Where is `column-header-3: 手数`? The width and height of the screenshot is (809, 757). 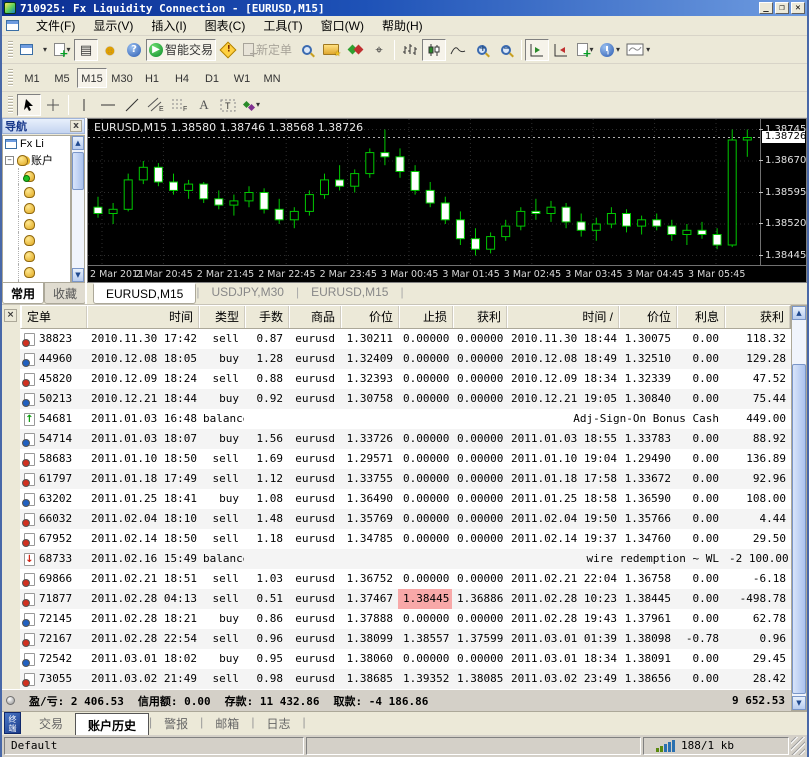 column-header-3: 手数 is located at coordinates (267, 317).